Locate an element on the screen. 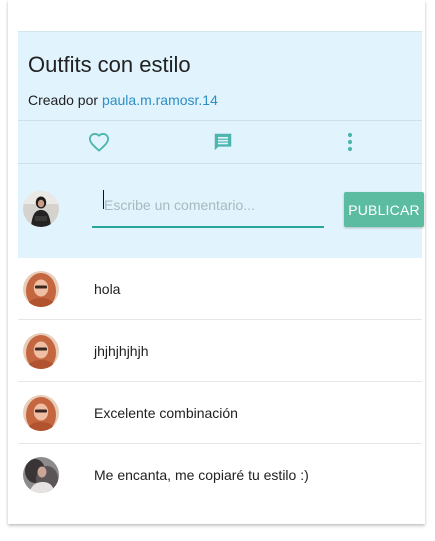 The width and height of the screenshot is (435, 541). like-button is located at coordinates (99, 142).